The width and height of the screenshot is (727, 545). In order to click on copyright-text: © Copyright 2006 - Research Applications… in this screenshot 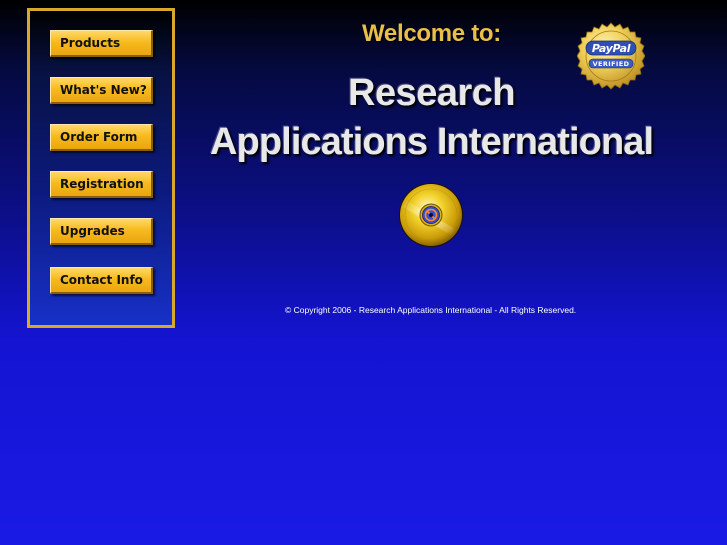, I will do `click(431, 310)`.